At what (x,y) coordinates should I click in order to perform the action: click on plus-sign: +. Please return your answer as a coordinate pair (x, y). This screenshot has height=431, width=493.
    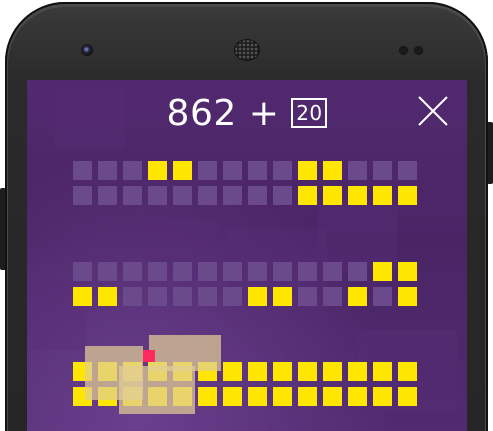
    Looking at the image, I should click on (264, 113).